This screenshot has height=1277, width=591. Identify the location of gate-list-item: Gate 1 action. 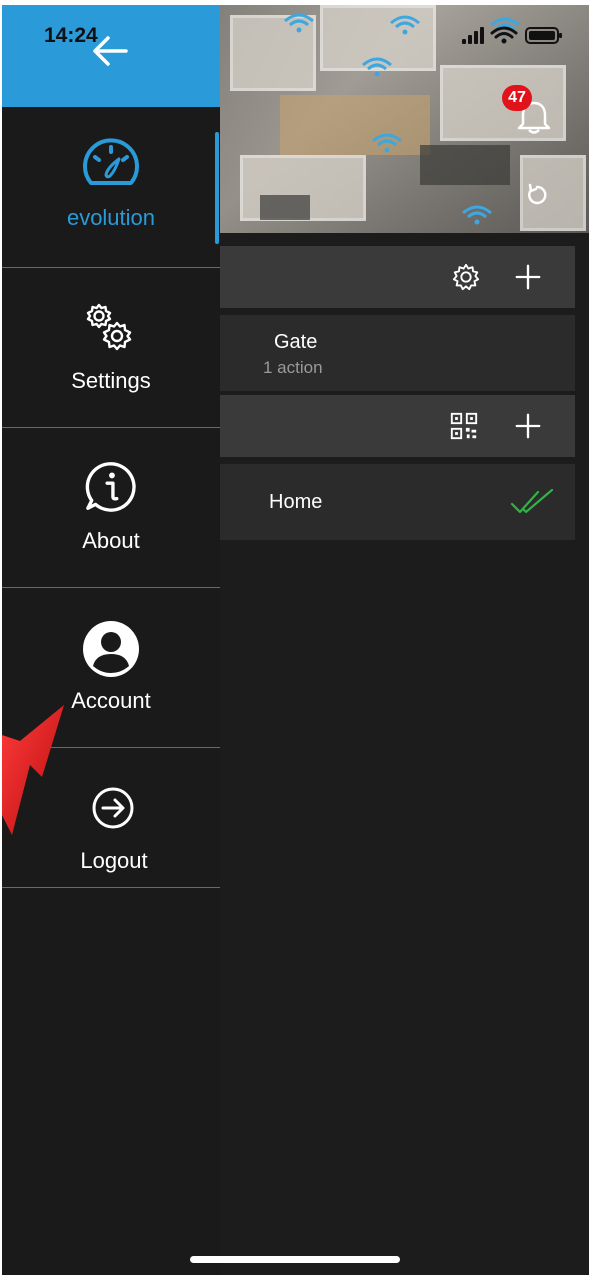
(397, 353).